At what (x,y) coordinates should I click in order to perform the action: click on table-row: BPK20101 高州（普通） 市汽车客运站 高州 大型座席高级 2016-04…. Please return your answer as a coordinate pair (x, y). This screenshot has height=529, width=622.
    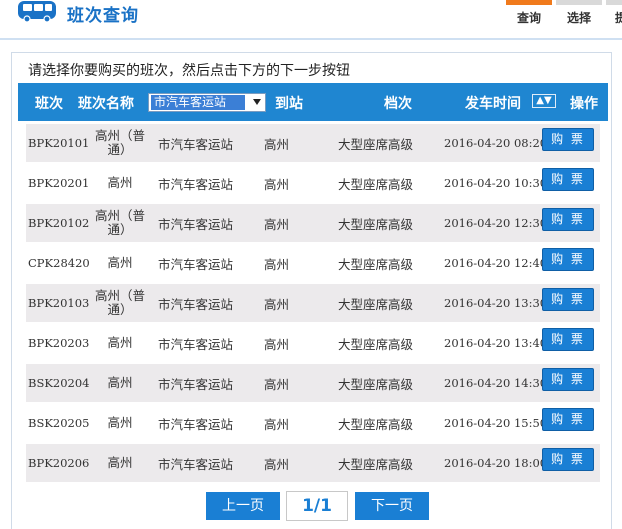
    Looking at the image, I should click on (313, 143).